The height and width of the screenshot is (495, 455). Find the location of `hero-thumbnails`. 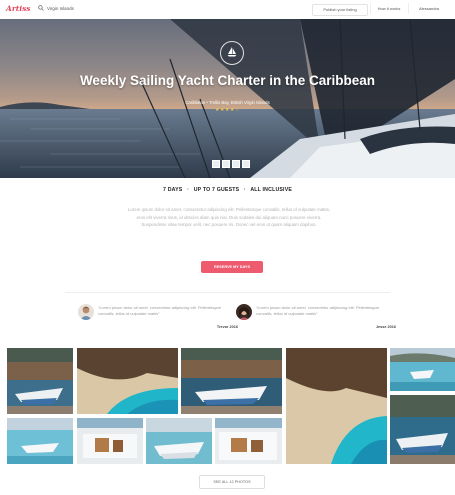

hero-thumbnails is located at coordinates (231, 164).